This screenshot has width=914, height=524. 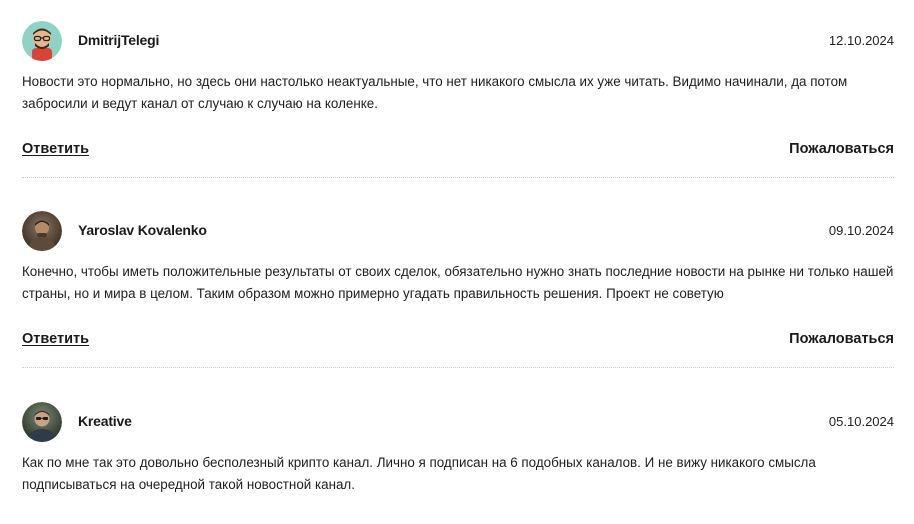 I want to click on comment-date: 12.10.2024, so click(x=861, y=40).